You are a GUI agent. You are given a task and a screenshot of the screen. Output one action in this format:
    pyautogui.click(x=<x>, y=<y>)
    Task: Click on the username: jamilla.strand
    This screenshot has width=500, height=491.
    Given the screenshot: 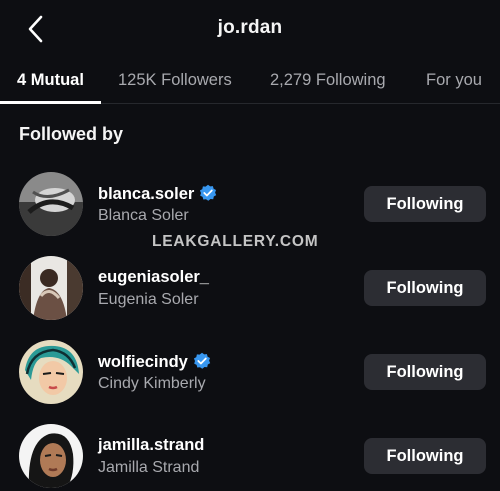 What is the action you would take?
    pyautogui.click(x=151, y=445)
    